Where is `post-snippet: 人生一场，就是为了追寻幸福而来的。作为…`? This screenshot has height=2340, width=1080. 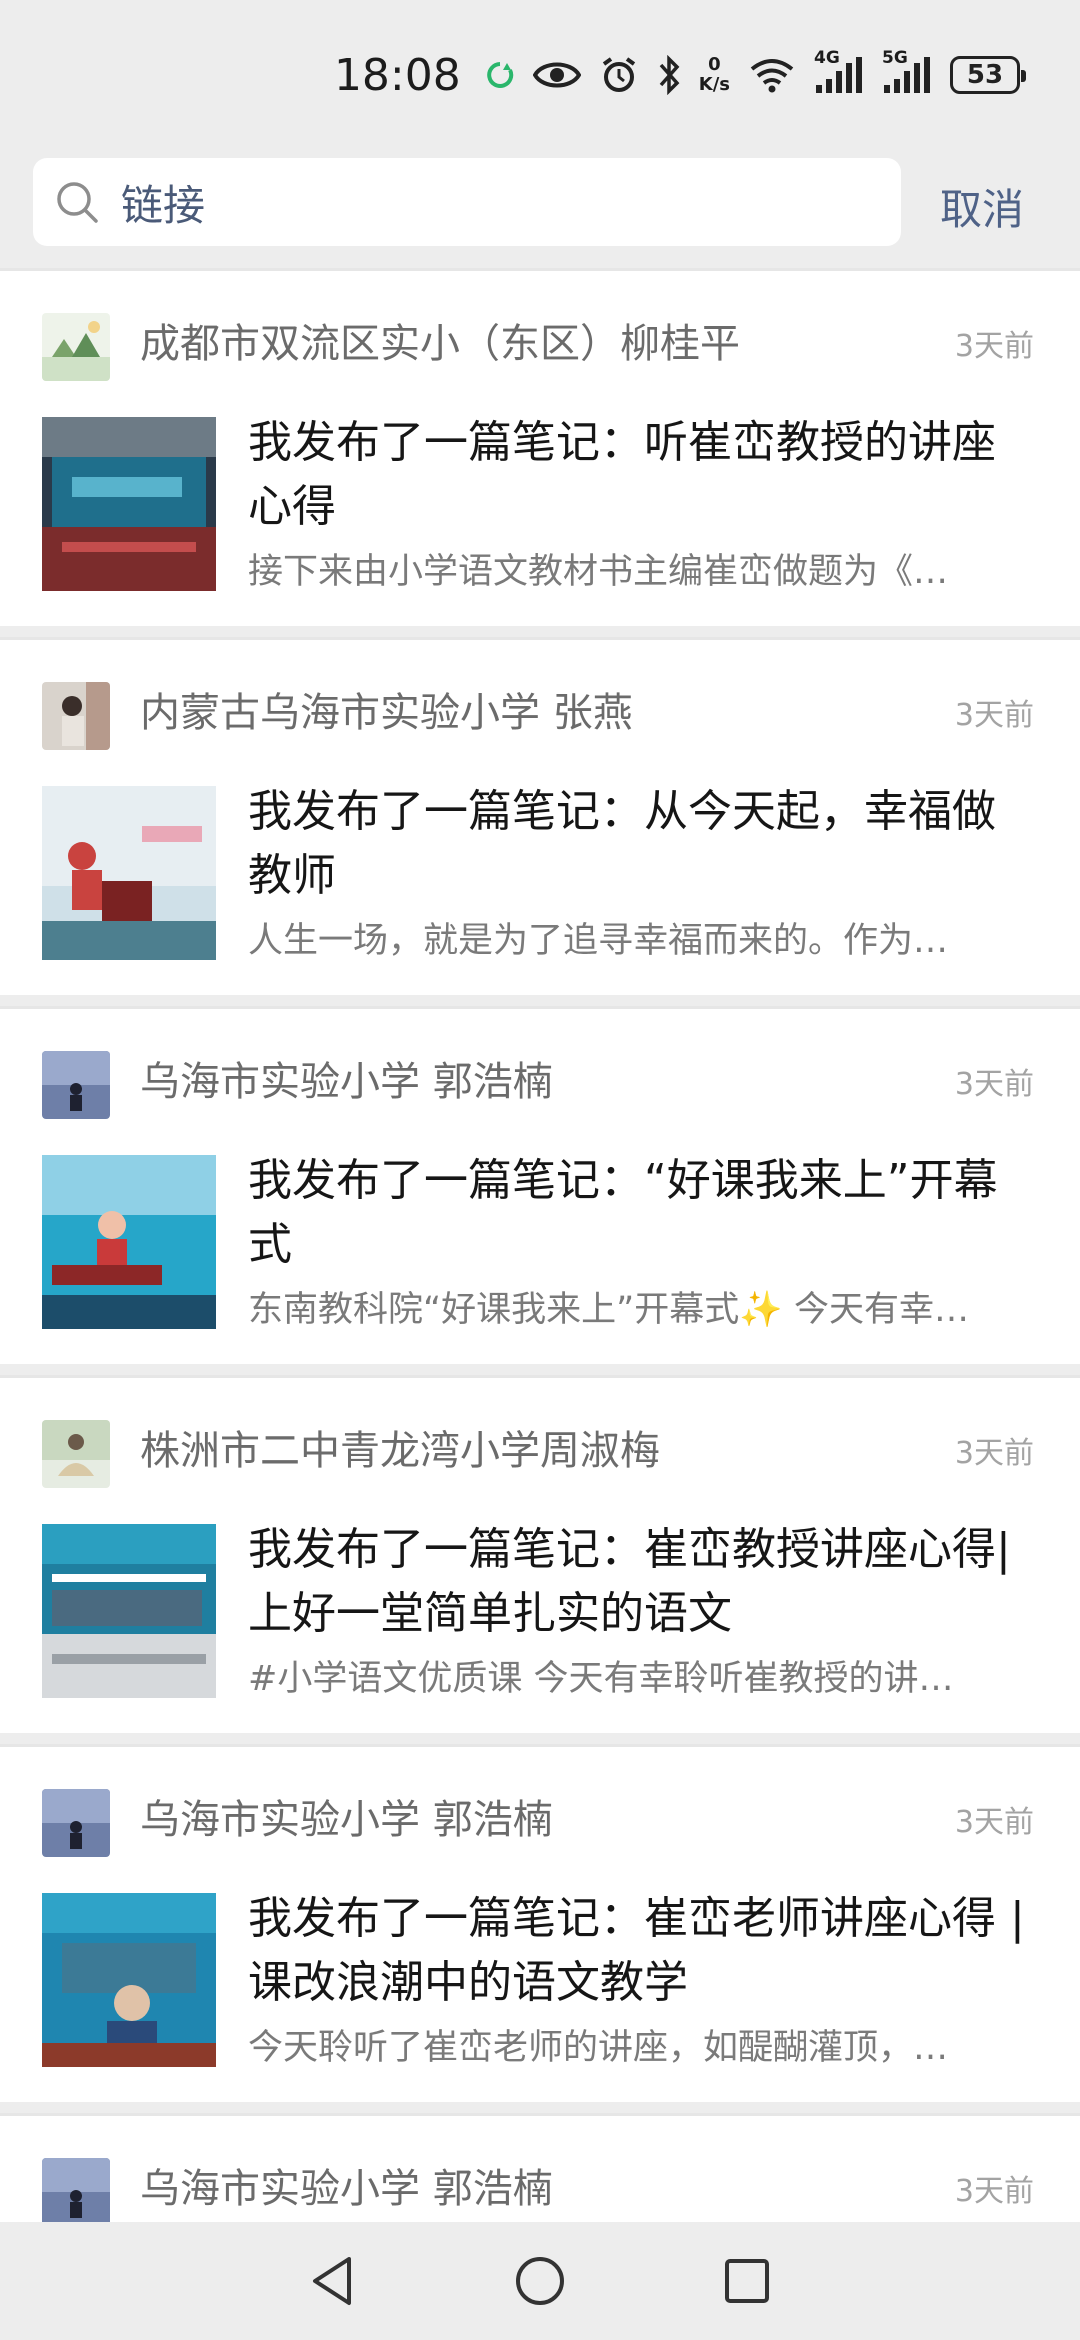 post-snippet: 人生一场，就是为了追寻幸福而来的。作为… is located at coordinates (598, 941).